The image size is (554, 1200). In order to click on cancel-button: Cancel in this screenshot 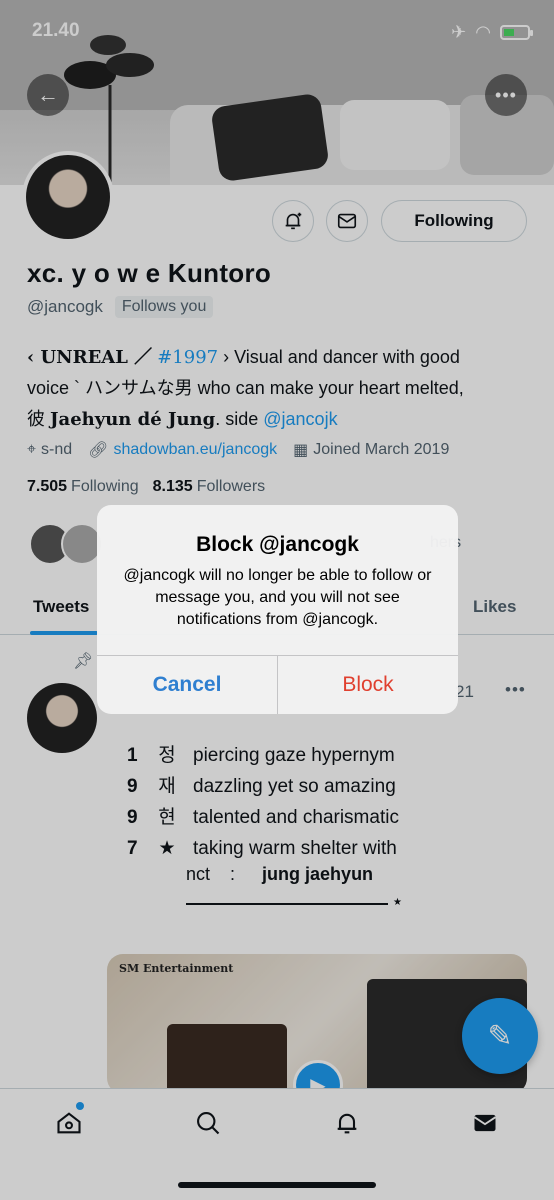, I will do `click(187, 685)`.